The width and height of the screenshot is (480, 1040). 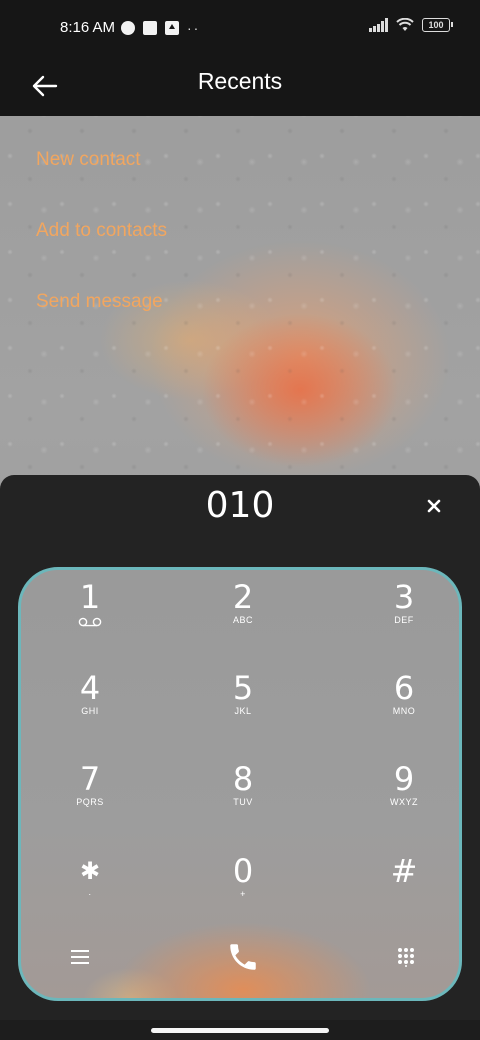 I want to click on key-6: 6 MNO, so click(x=404, y=711).